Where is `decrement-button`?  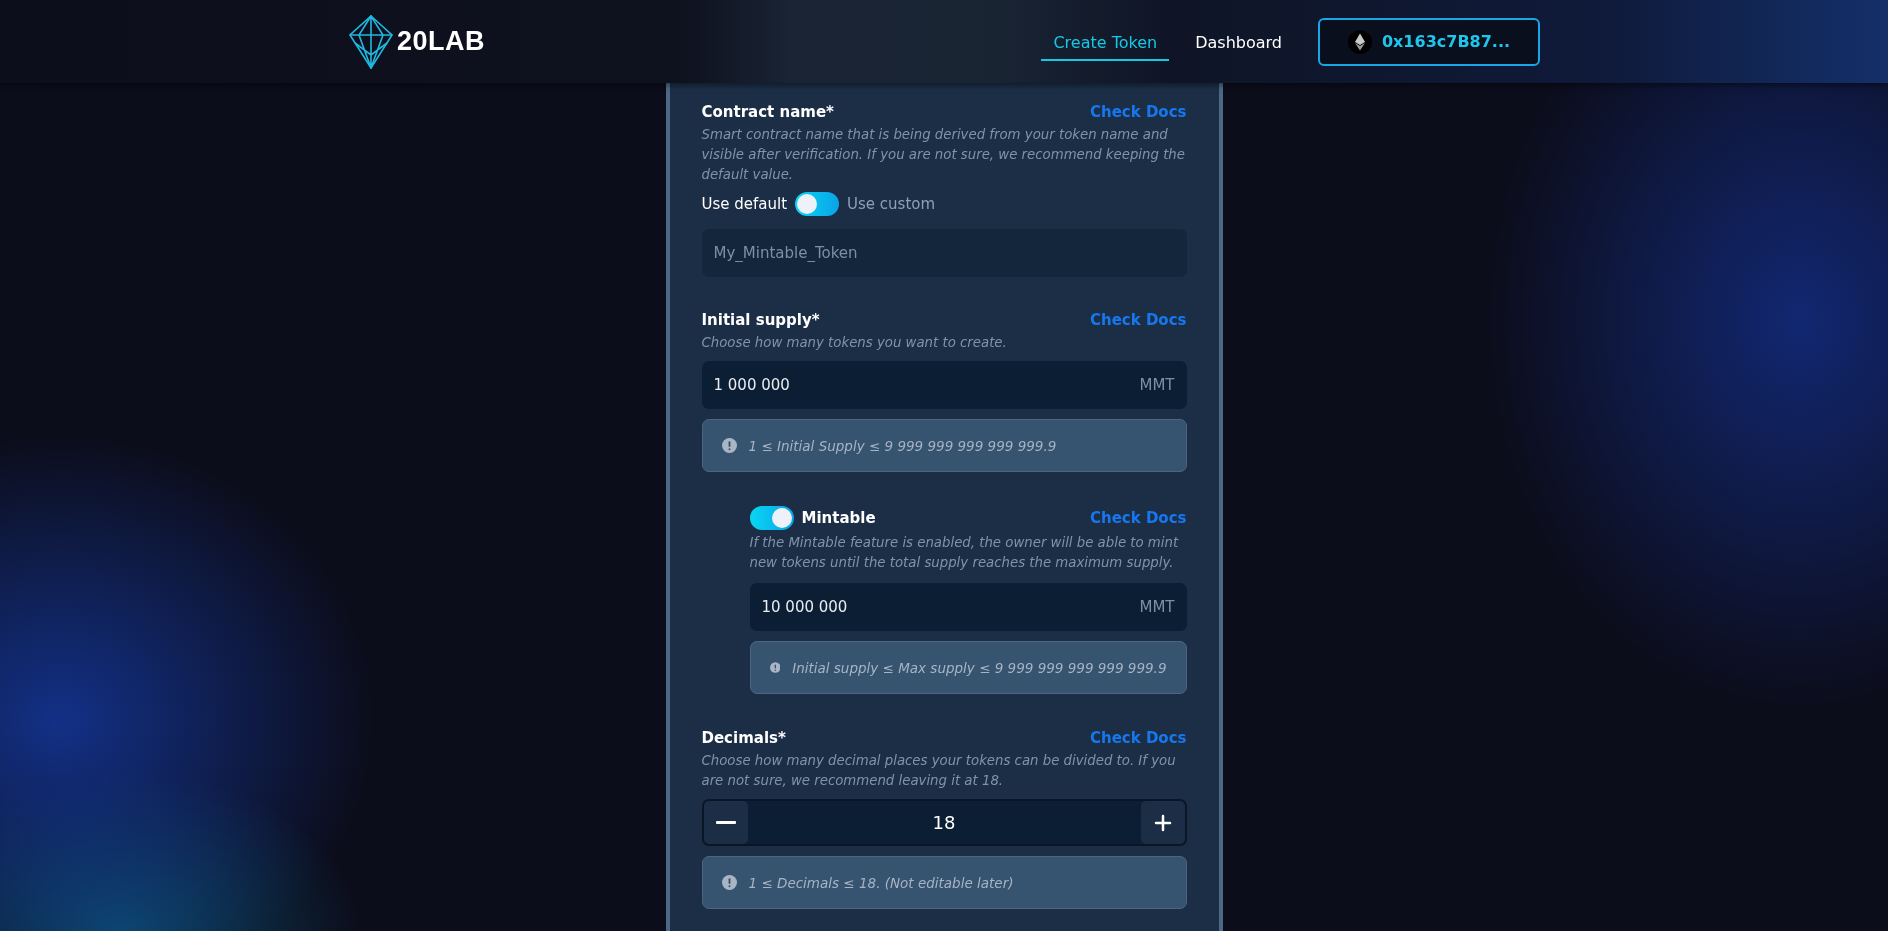
decrement-button is located at coordinates (725, 822).